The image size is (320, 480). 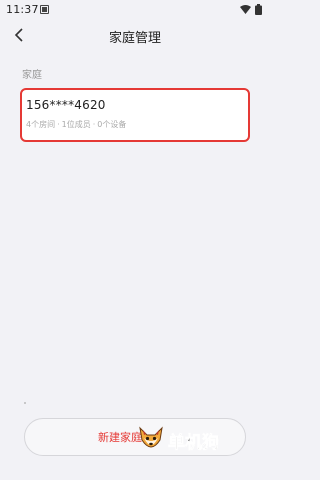 I want to click on watermark: 单机狗, so click(x=177, y=440).